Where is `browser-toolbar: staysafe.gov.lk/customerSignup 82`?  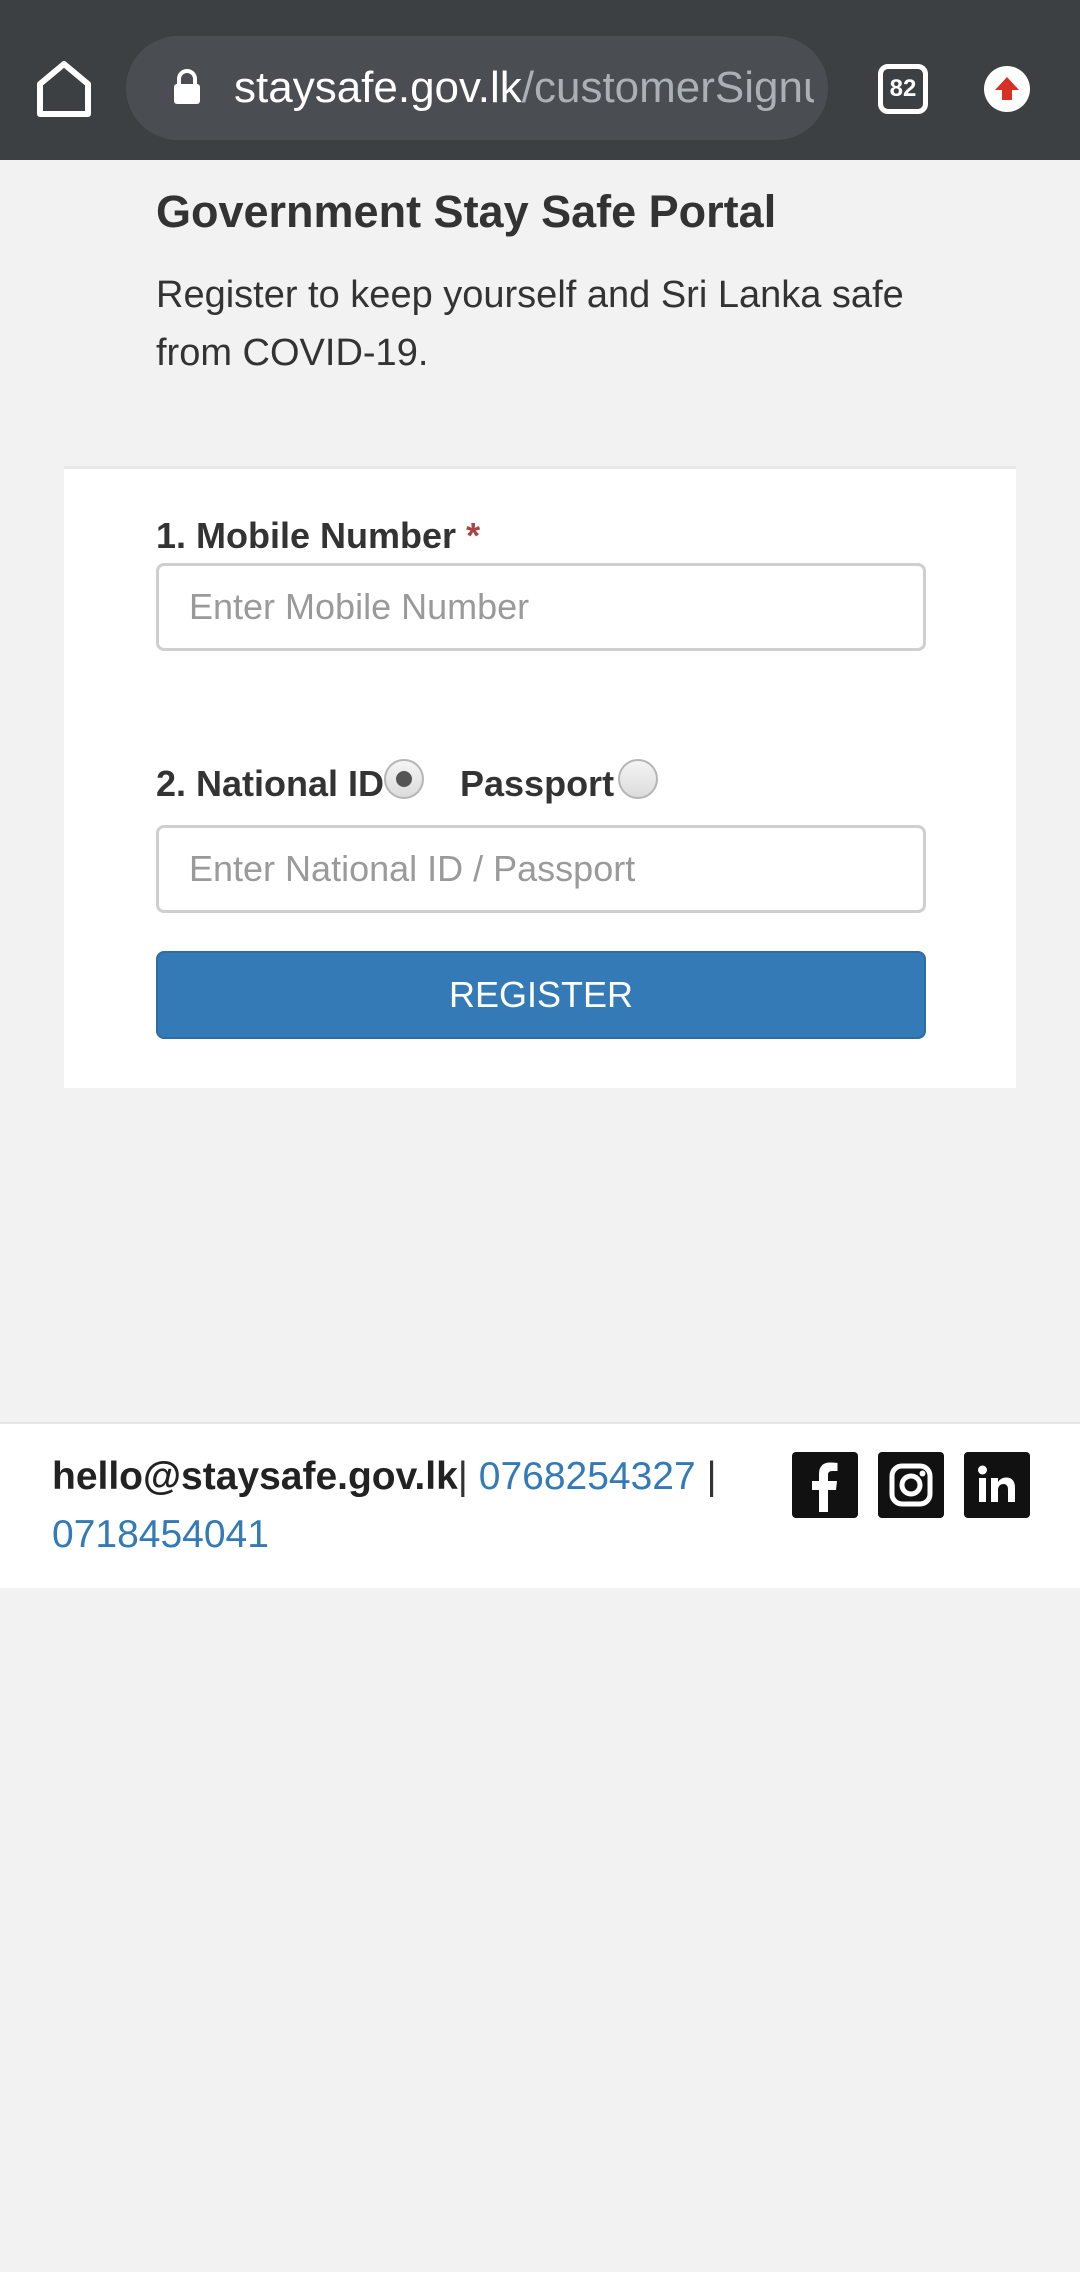 browser-toolbar: staysafe.gov.lk/customerSignup 82 is located at coordinates (540, 80).